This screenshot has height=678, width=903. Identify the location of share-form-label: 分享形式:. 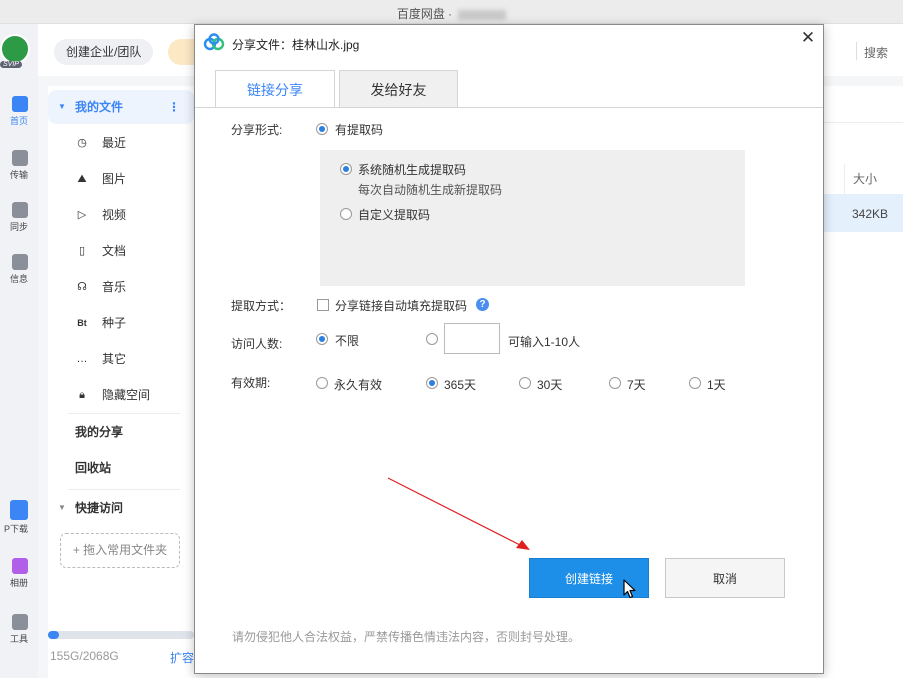
(257, 130).